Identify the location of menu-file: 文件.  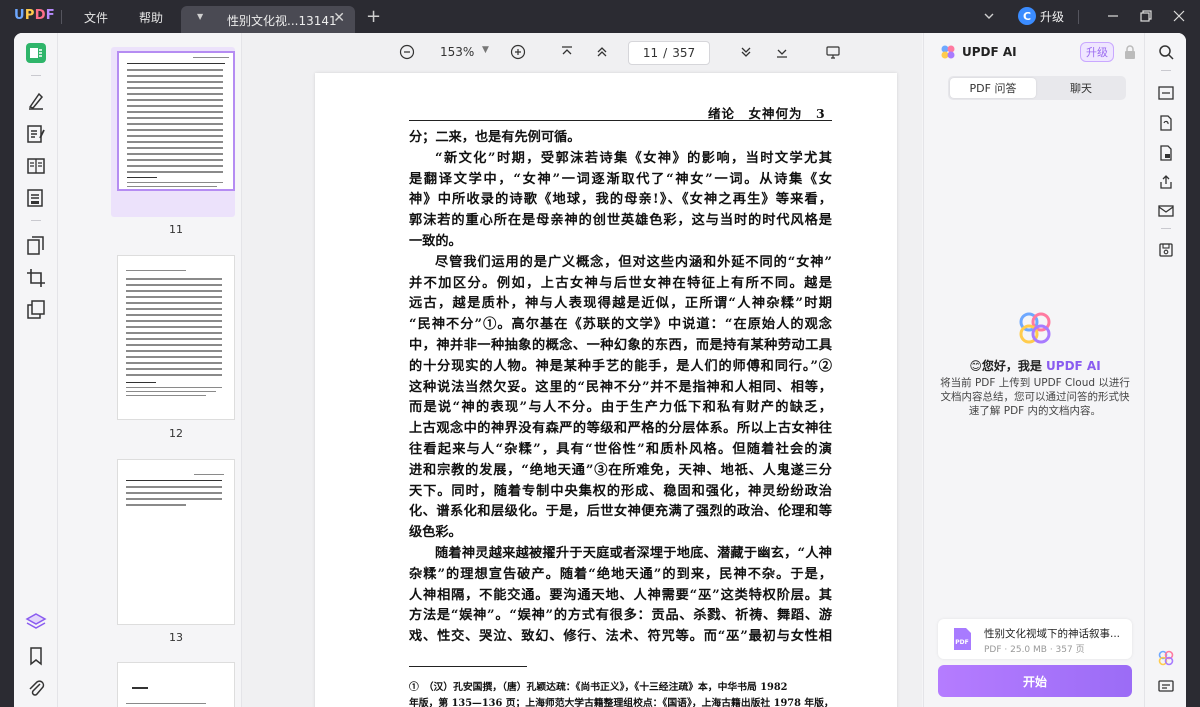
(96, 17).